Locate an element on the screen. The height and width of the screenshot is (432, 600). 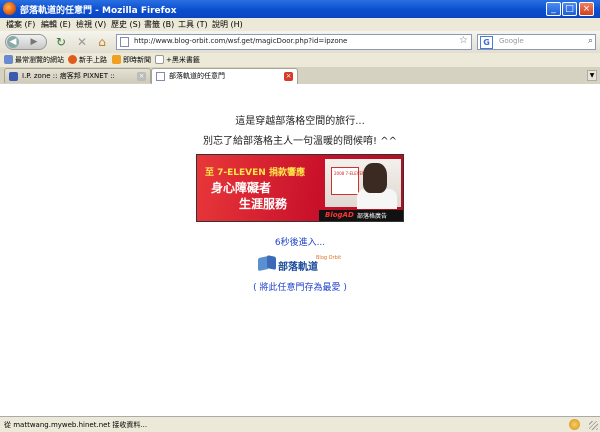
google-engine-icon: G is located at coordinates (486, 42).